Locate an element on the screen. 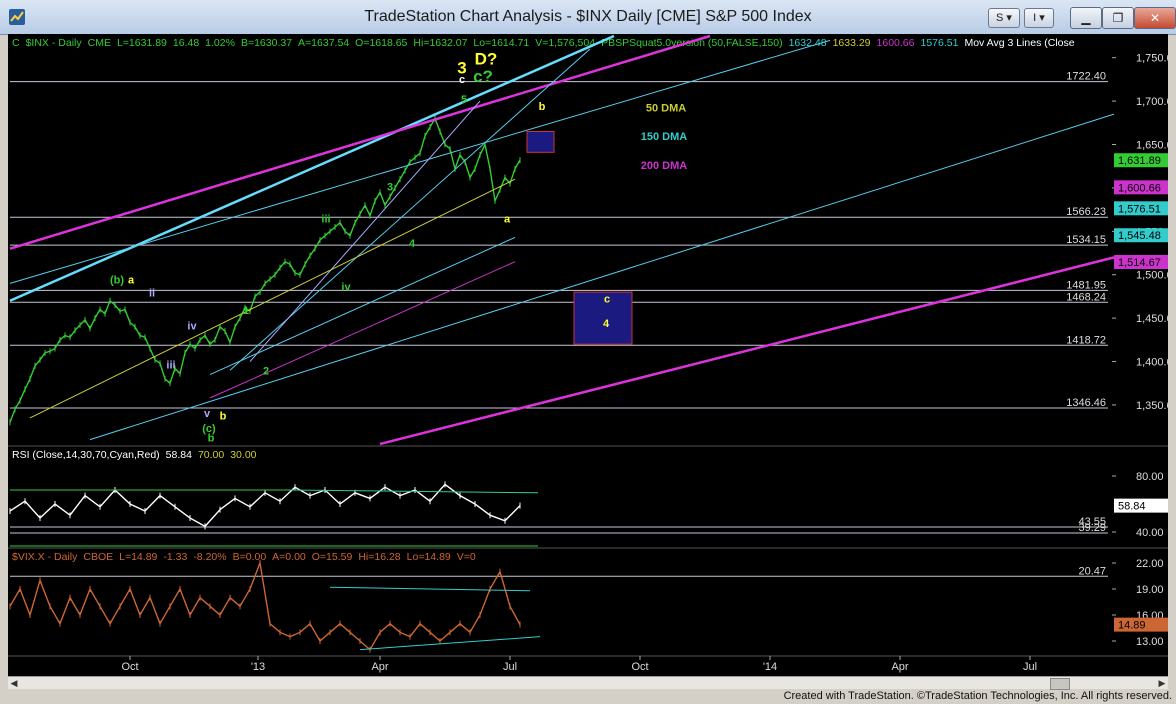 This screenshot has width=1176, height=704. y-tick-label: 1,350.00 is located at coordinates (1152, 406).